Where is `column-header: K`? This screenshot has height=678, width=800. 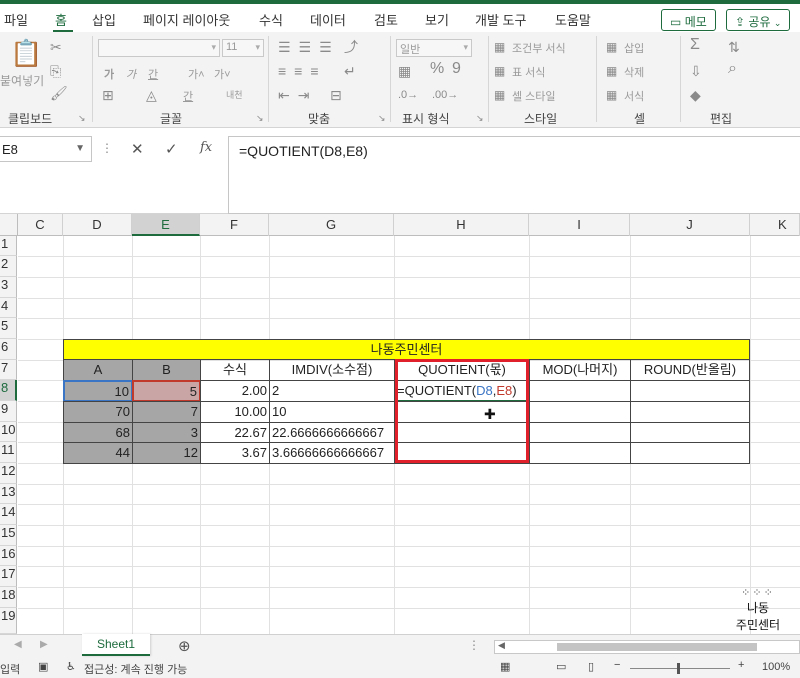
column-header: K is located at coordinates (775, 225).